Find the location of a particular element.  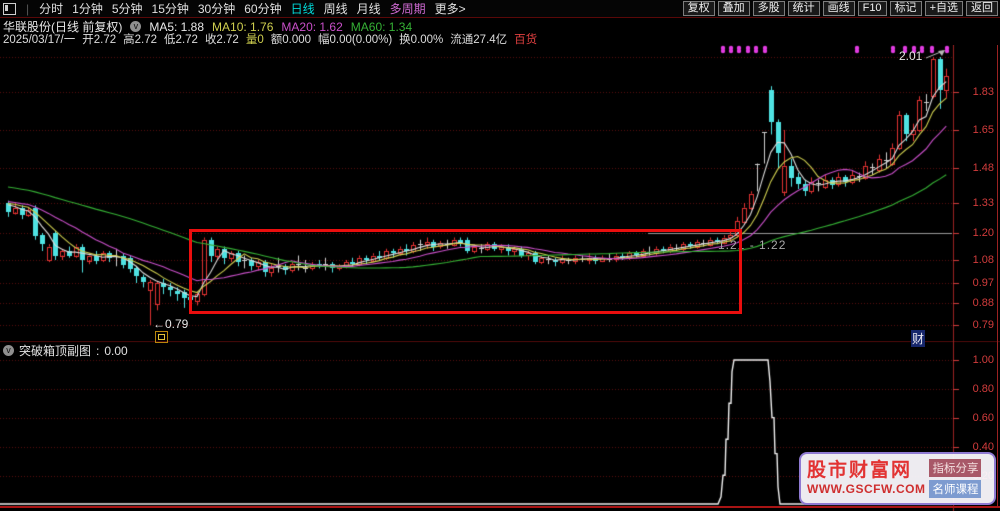

watermark-cai-badge: 财 is located at coordinates (918, 338).